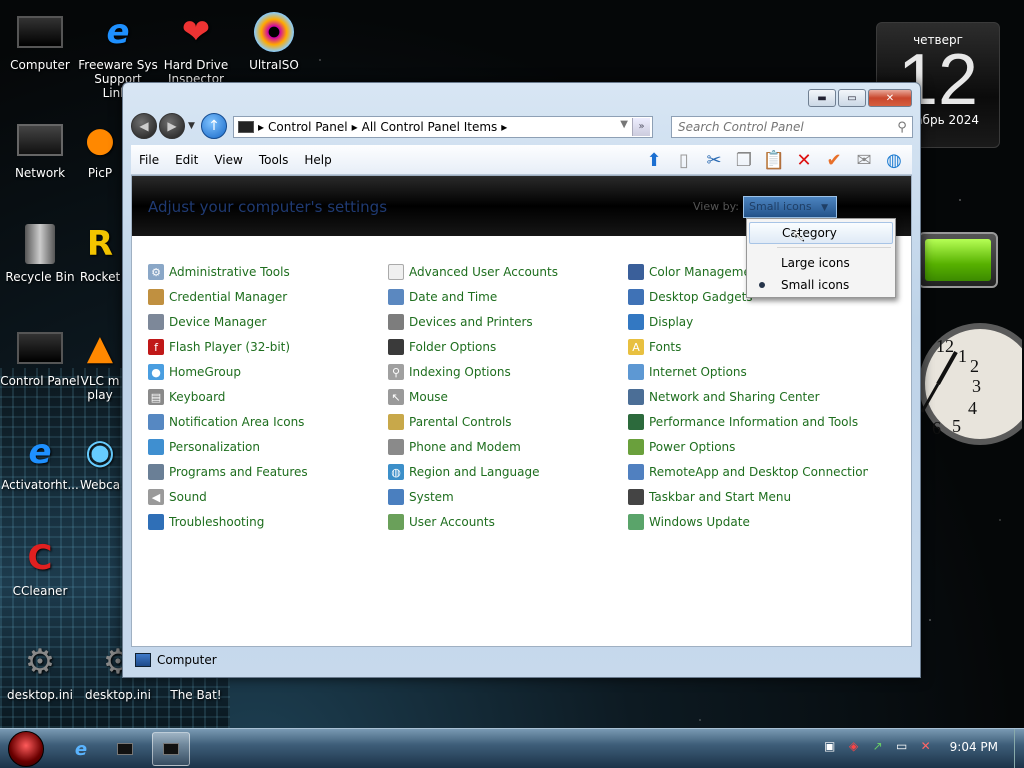 Image resolution: width=1024 pixels, height=768 pixels. What do you see at coordinates (186, 160) in the screenshot?
I see `menu-edit: Edit` at bounding box center [186, 160].